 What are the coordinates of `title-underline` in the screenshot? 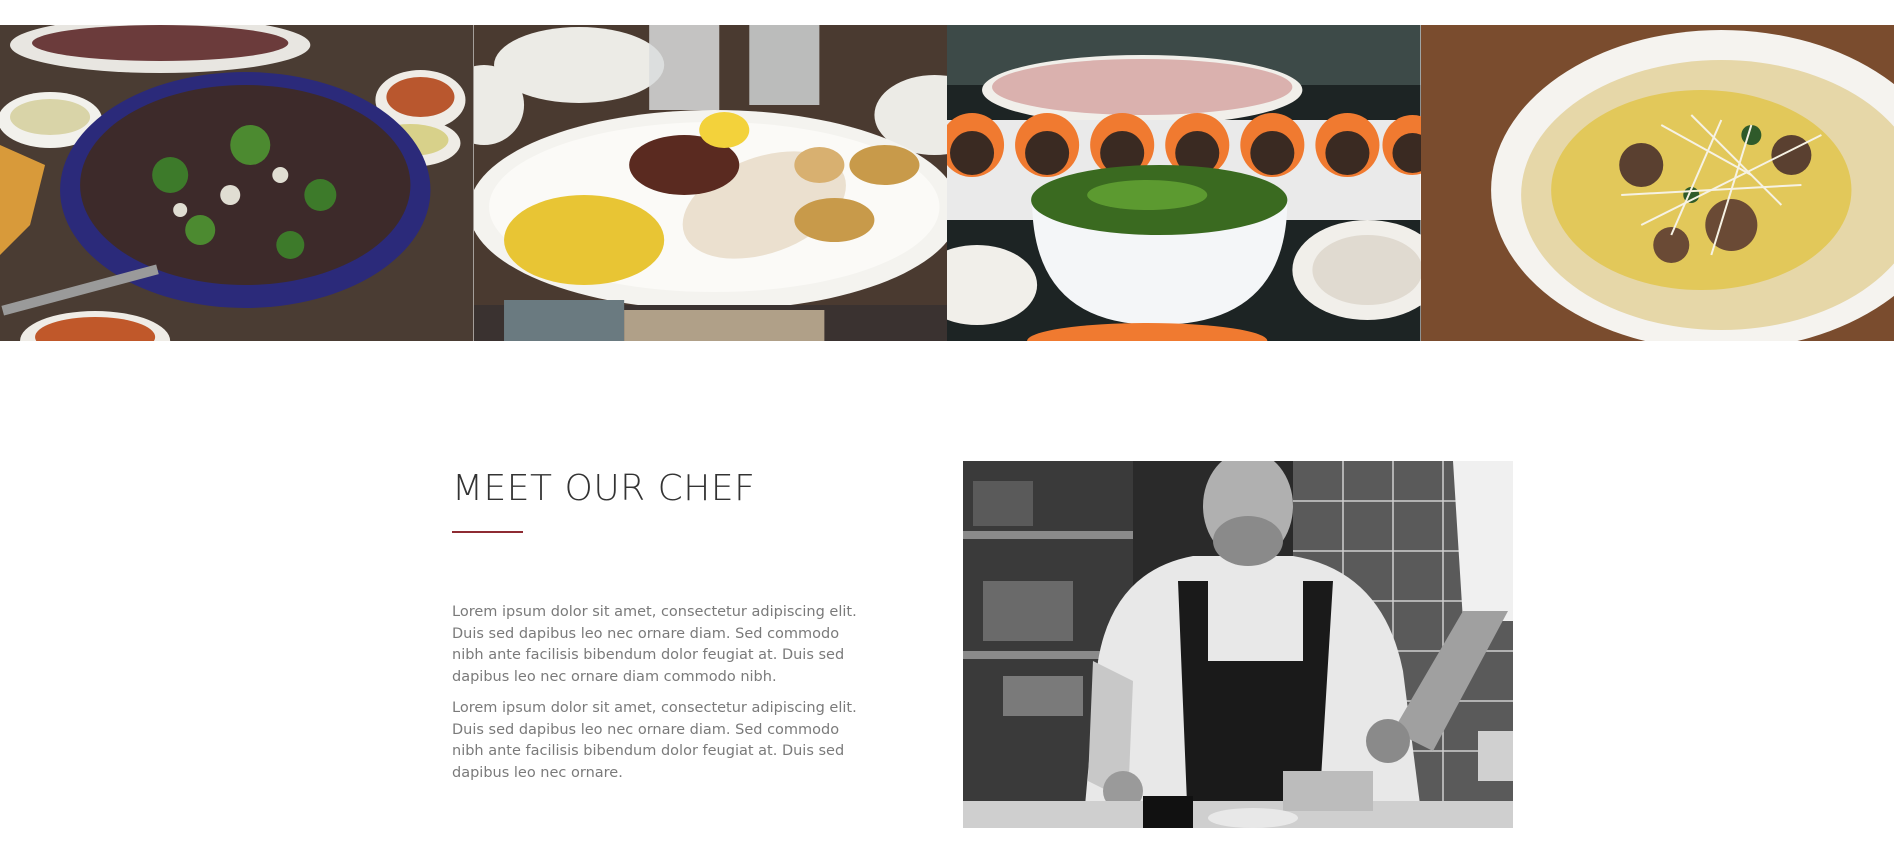 It's located at (487, 532).